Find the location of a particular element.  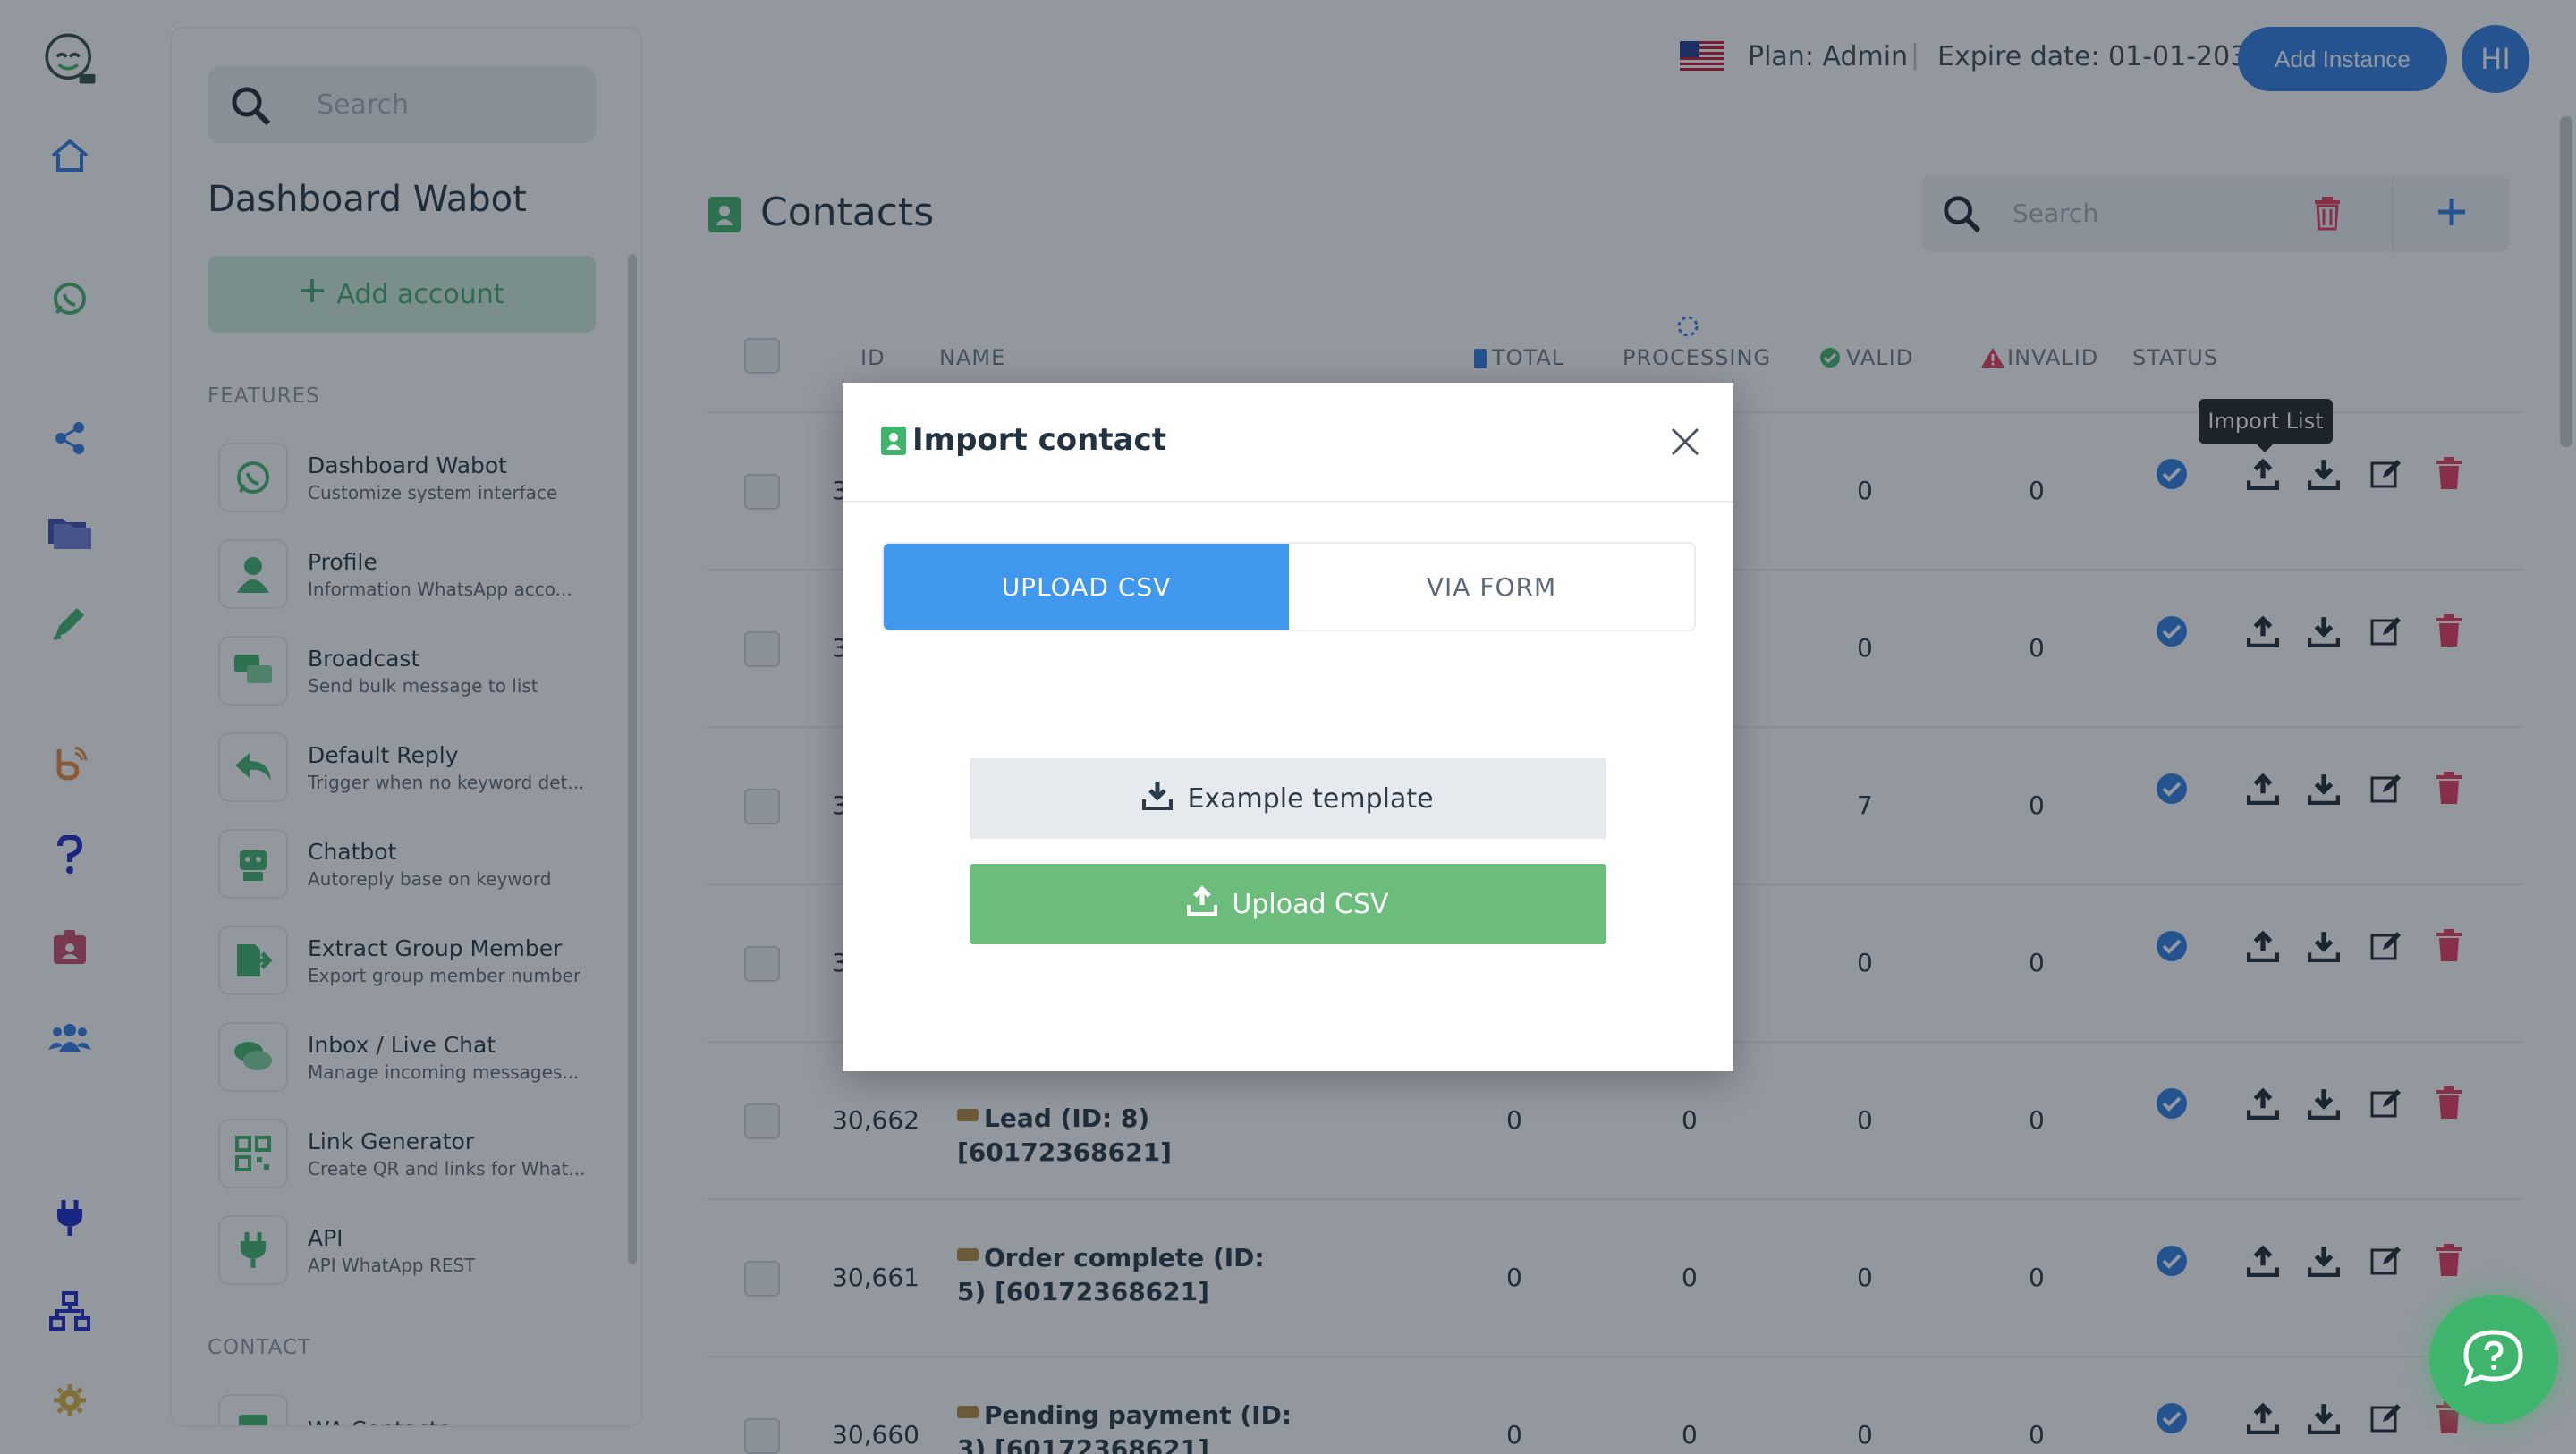

upload-icon is located at coordinates (1202, 904).